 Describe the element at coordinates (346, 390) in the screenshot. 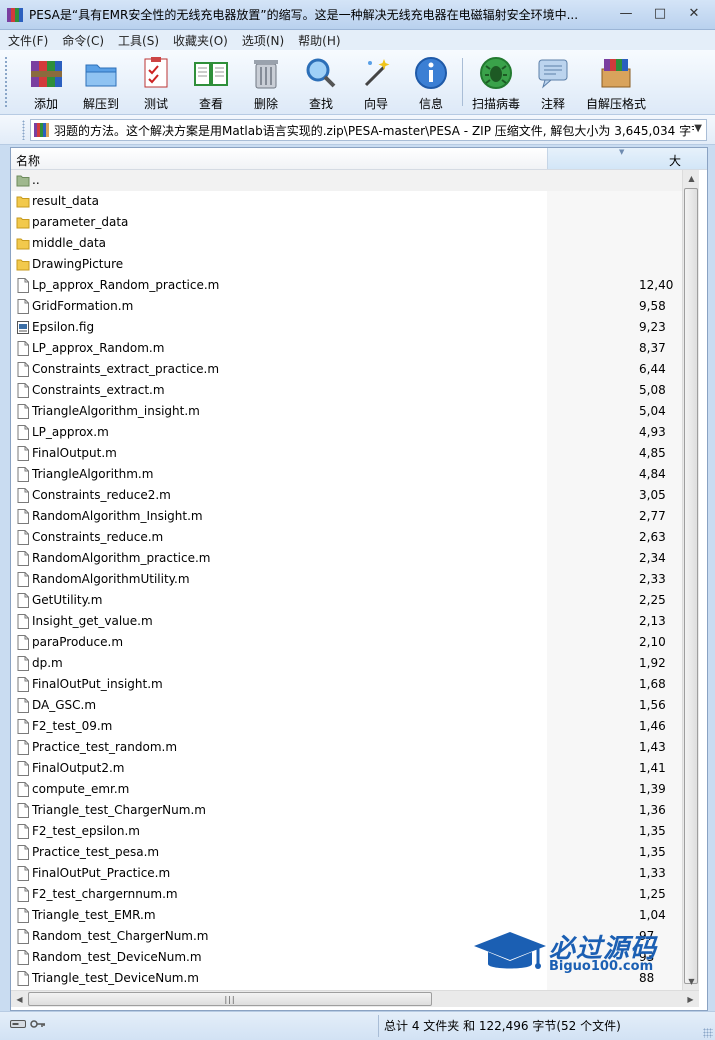

I see `file-row: Constraints_extract.m 5,08` at that location.